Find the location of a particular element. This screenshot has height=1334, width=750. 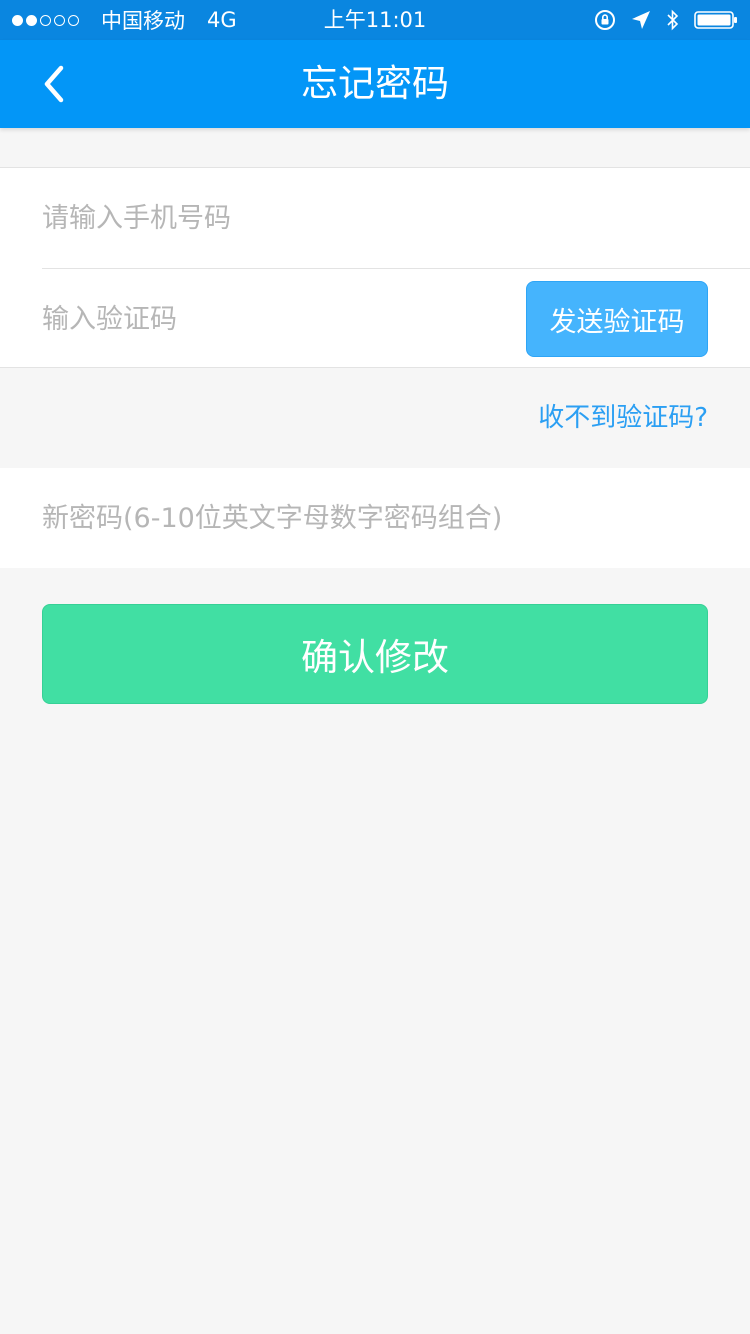

phone-row is located at coordinates (375, 218).